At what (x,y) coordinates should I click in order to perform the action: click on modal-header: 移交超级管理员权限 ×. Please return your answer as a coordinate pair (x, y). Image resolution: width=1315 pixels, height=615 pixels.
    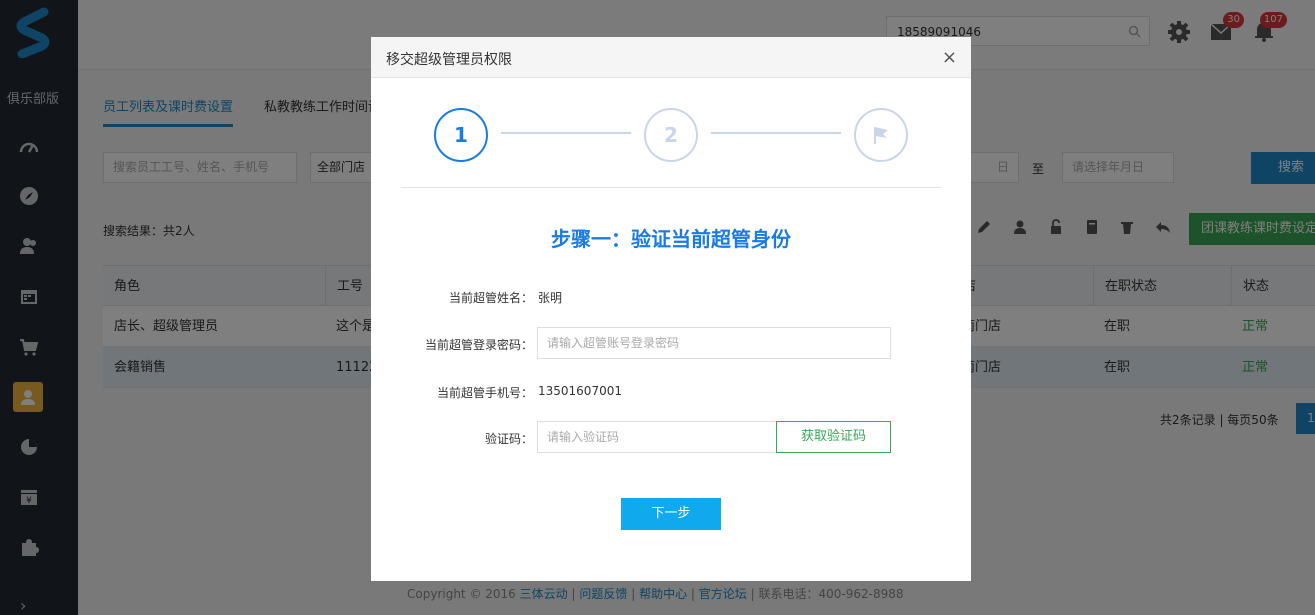
    Looking at the image, I should click on (671, 57).